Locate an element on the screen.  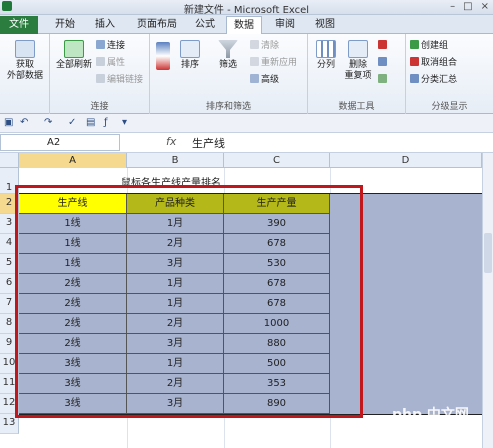
sort-az-icon is located at coordinates (163, 56).